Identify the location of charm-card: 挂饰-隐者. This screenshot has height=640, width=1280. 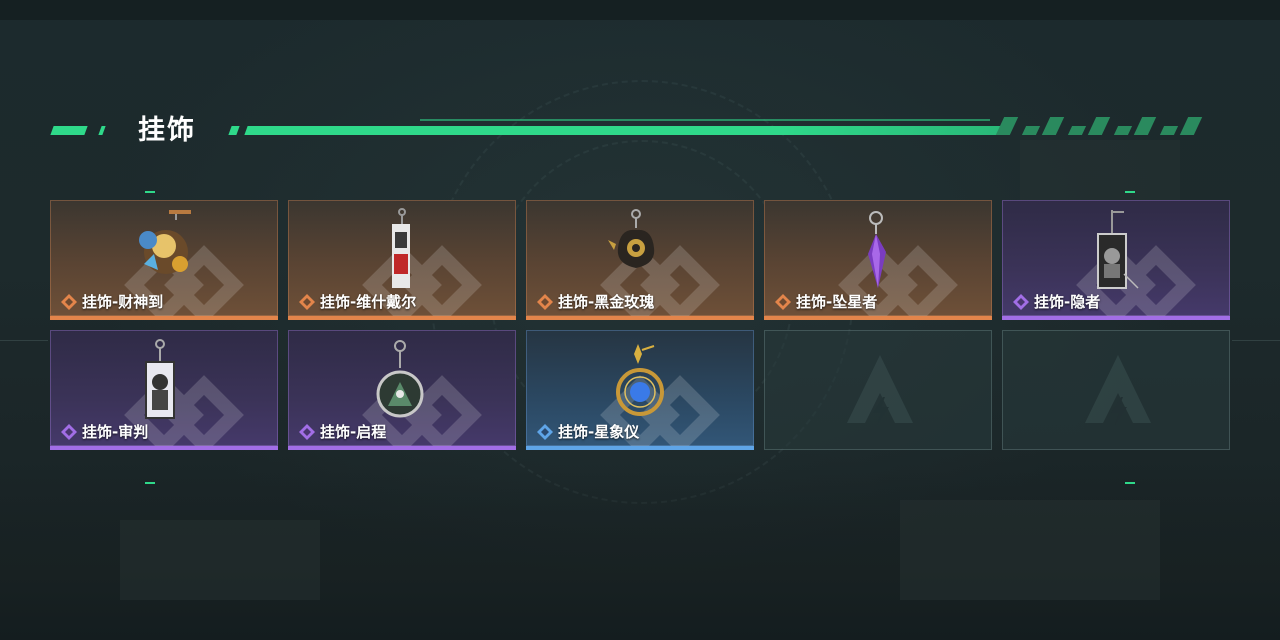
(1116, 260).